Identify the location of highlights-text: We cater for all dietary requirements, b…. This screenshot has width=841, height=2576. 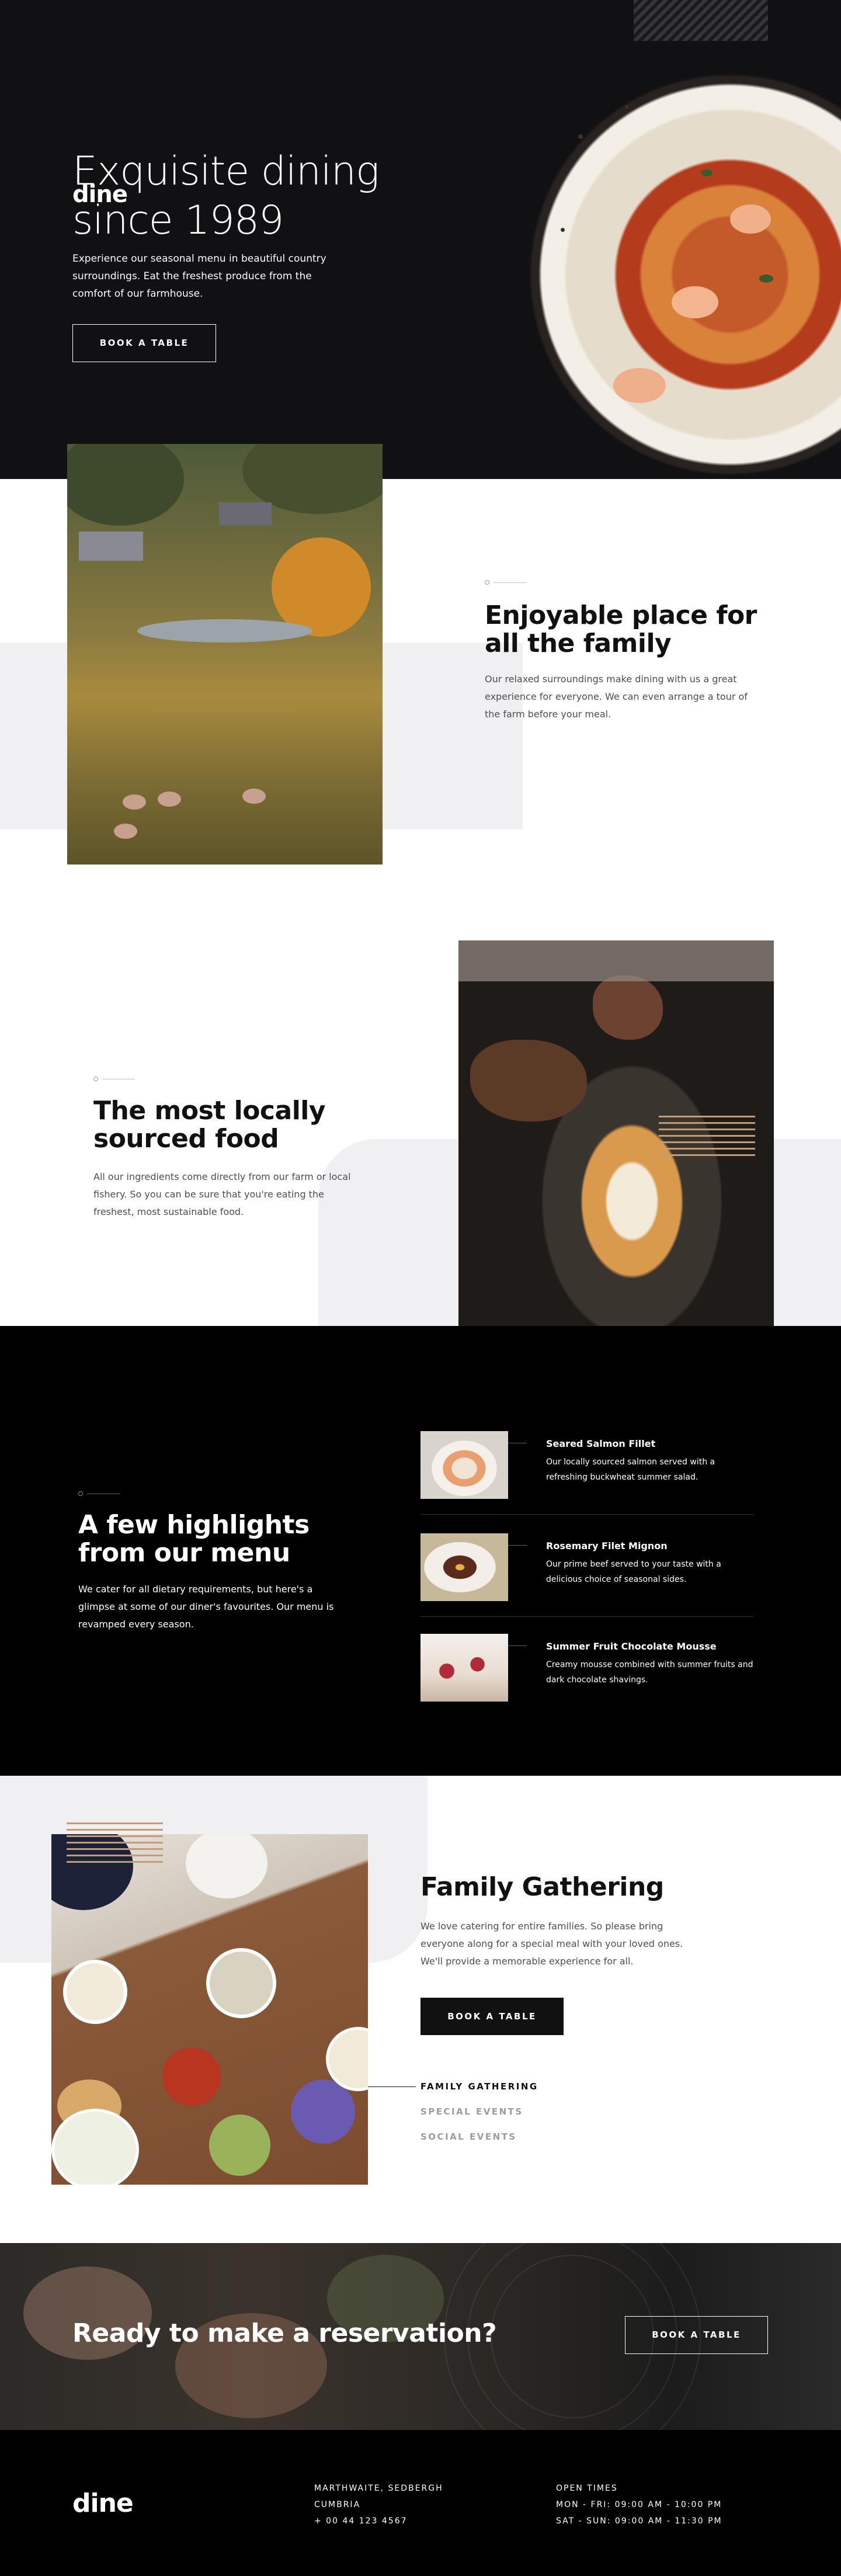
(206, 1607).